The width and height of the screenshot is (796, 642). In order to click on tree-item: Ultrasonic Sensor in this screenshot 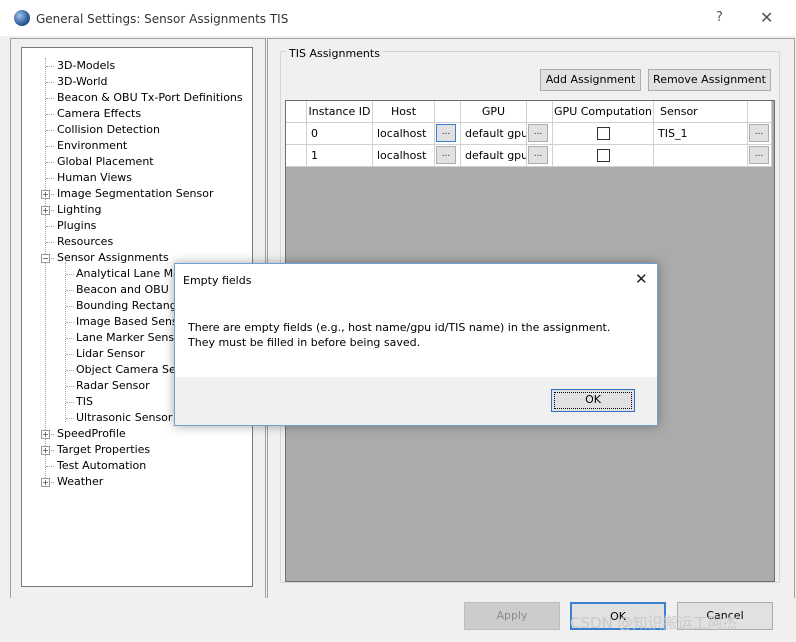, I will do `click(124, 418)`.